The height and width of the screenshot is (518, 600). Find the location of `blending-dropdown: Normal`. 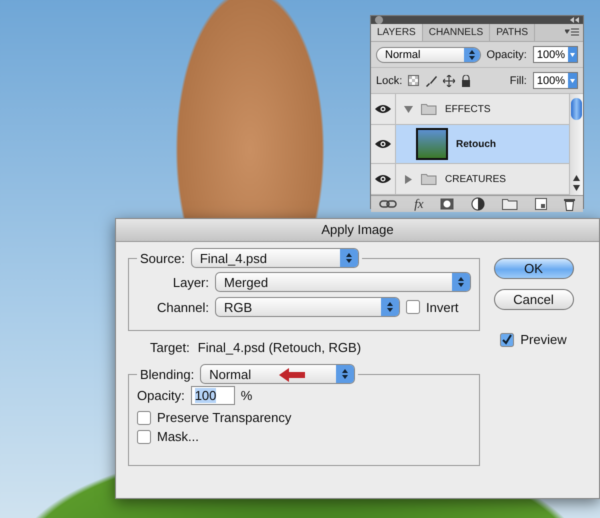

blending-dropdown: Normal is located at coordinates (278, 374).